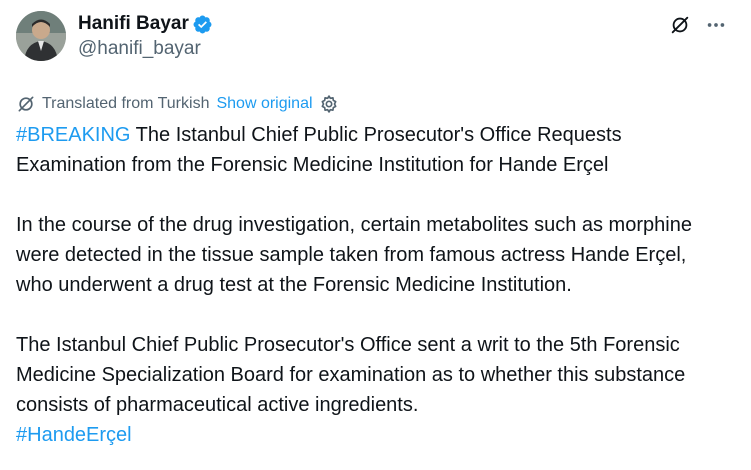 Image resolution: width=751 pixels, height=470 pixels. I want to click on person-avatar-icon, so click(41, 36).